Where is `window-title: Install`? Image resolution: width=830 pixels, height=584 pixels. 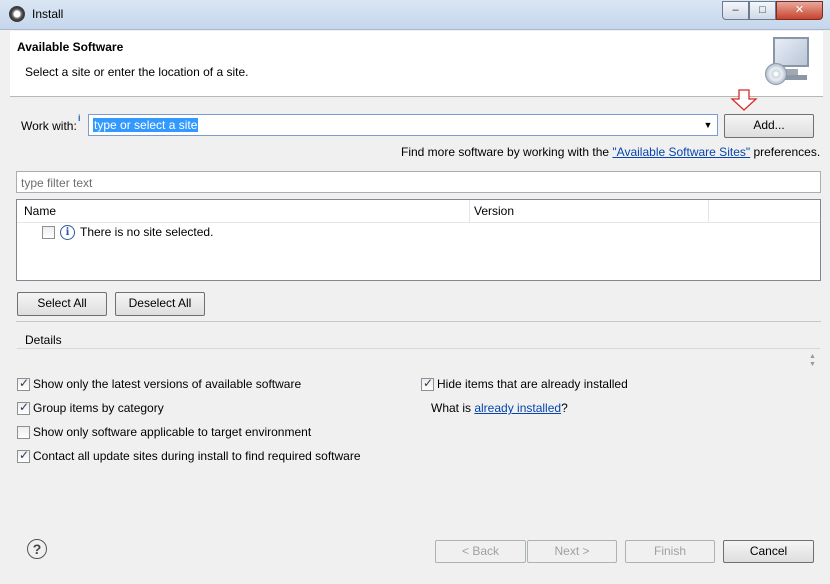
window-title: Install is located at coordinates (48, 14).